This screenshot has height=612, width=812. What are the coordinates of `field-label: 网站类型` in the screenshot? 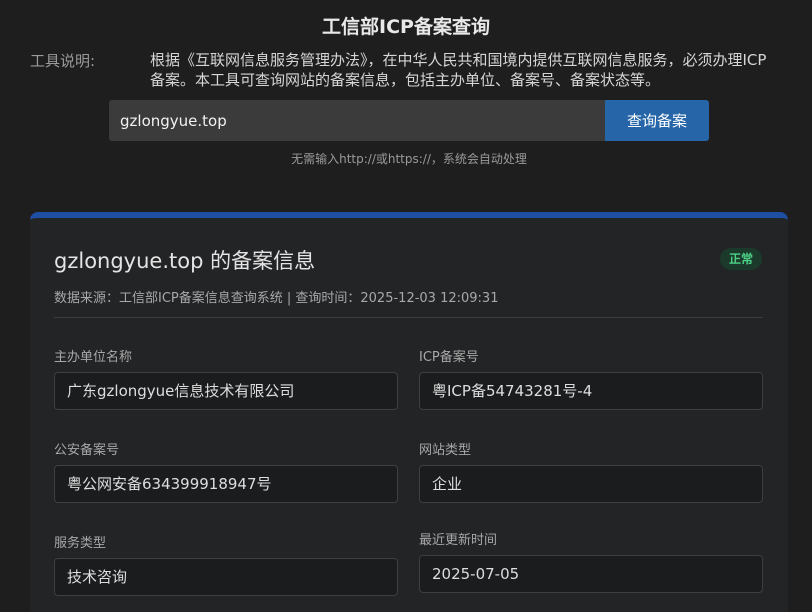 It's located at (445, 450).